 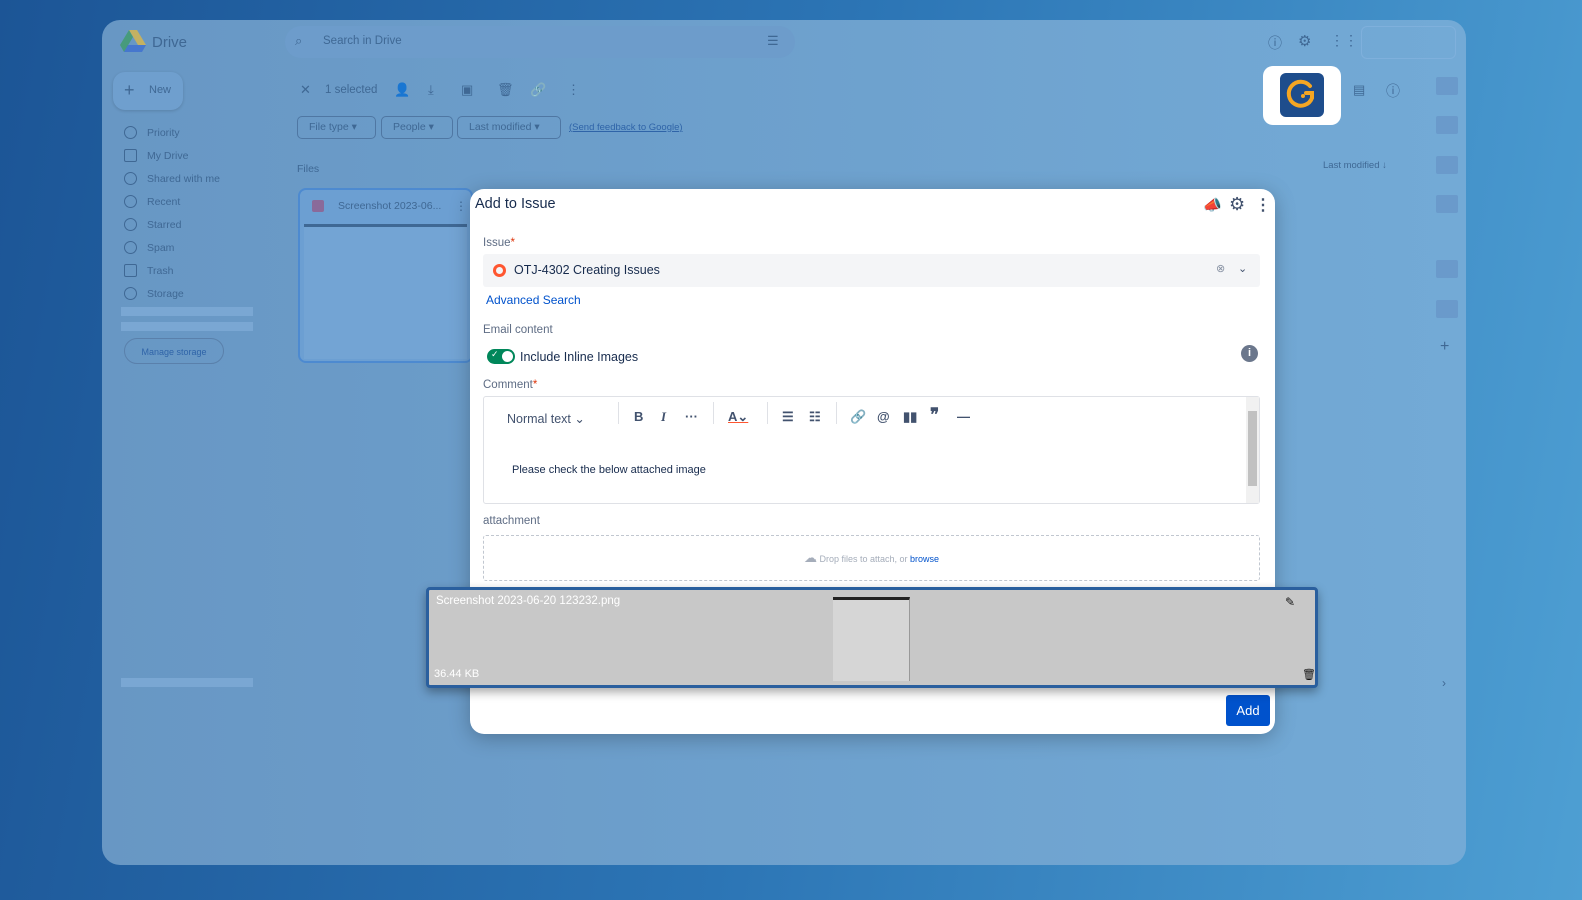 I want to click on layout-icon: ▮▮, so click(x=910, y=417).